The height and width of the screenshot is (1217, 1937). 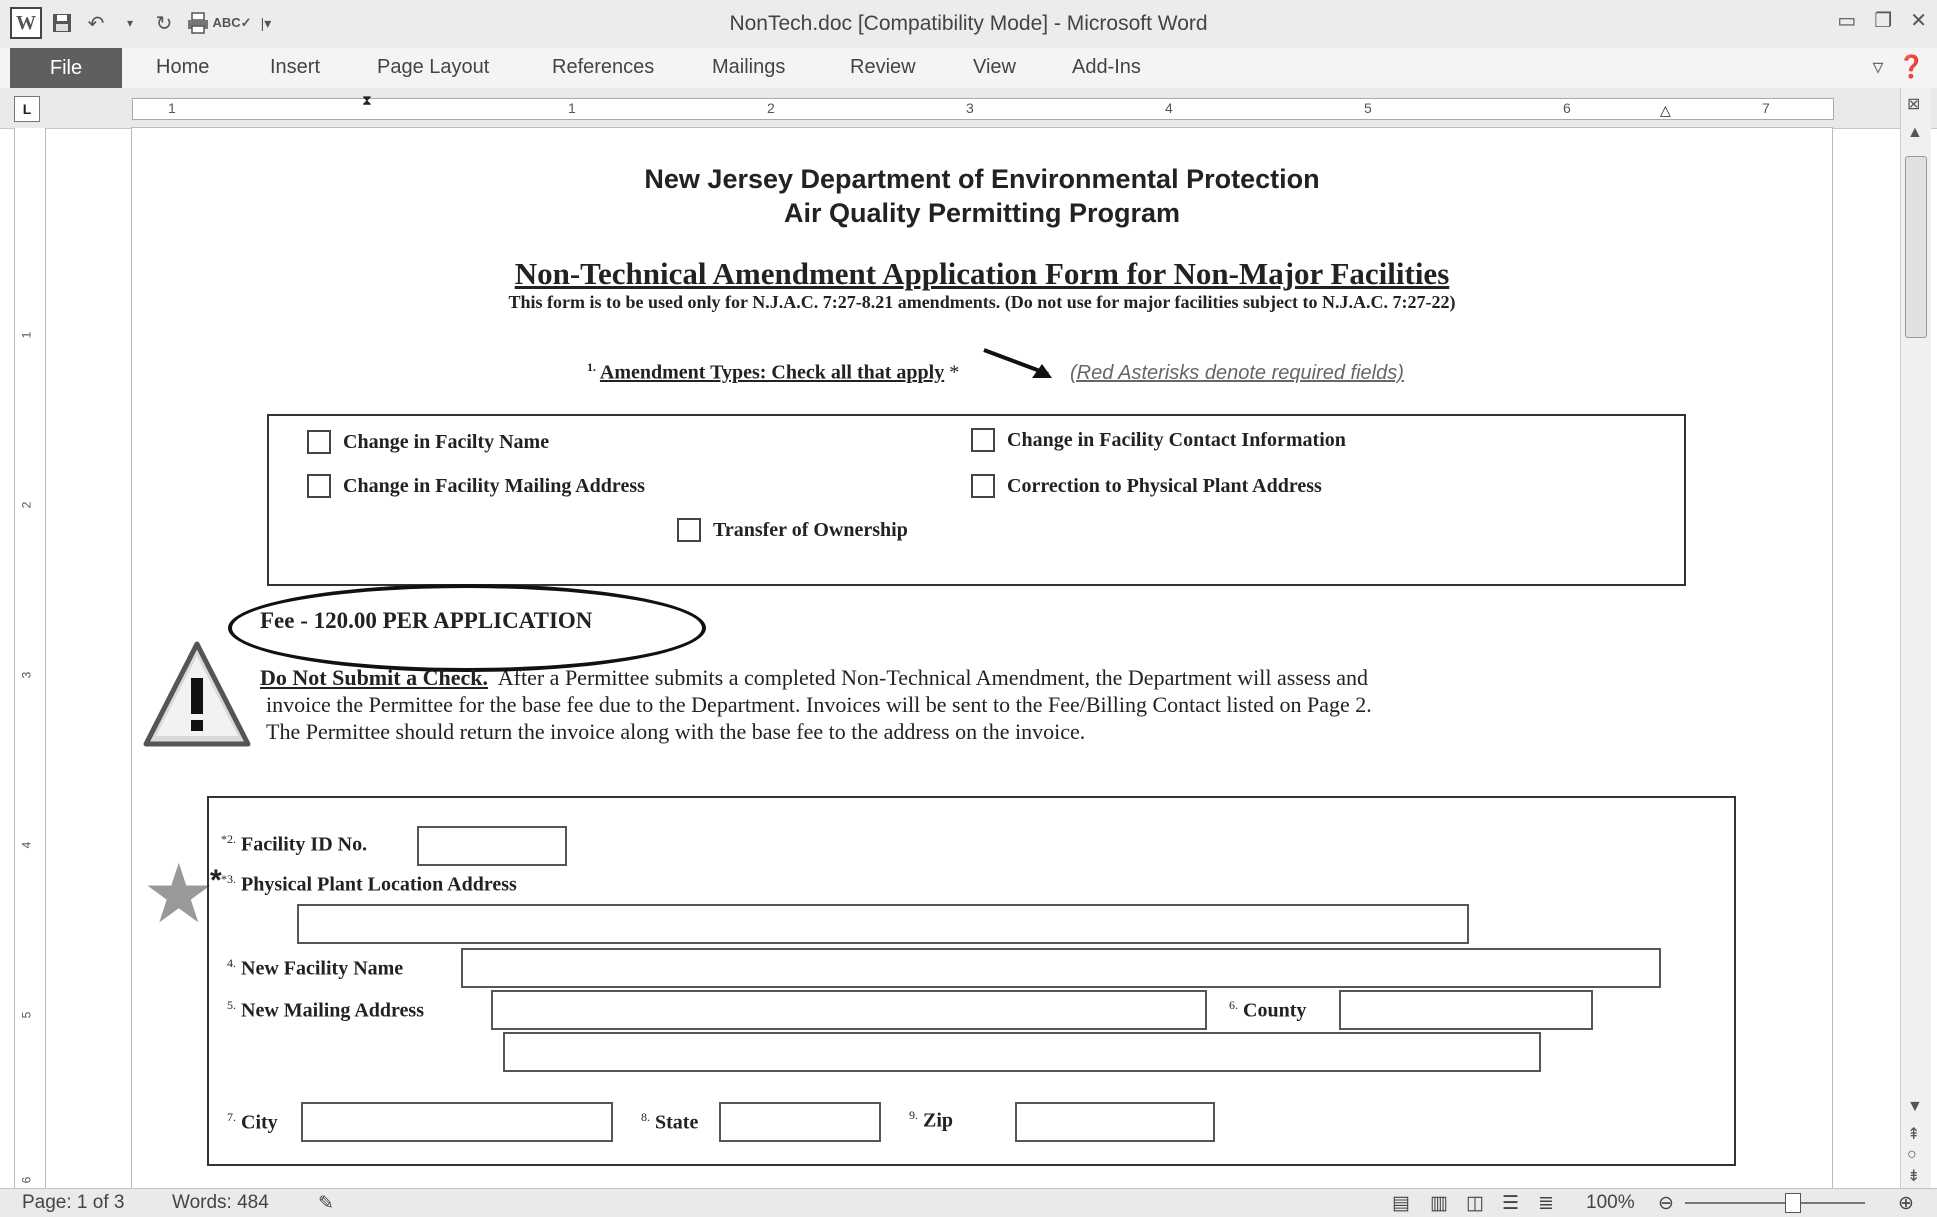 I want to click on close-icon: ✕, so click(x=1918, y=20).